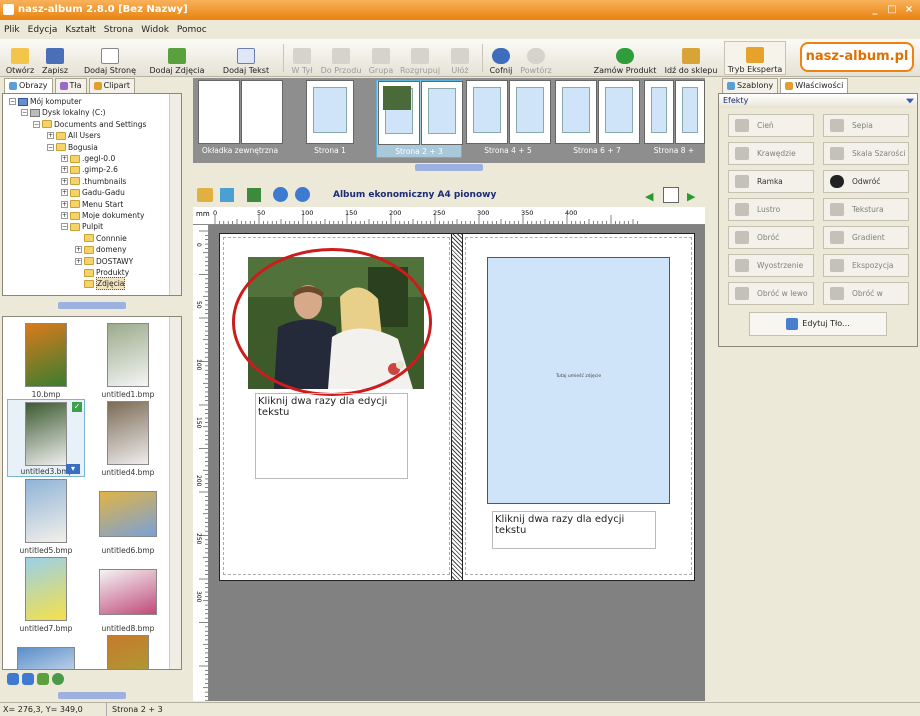  Describe the element at coordinates (177, 58) in the screenshot. I see `add-photos-button: Dodaj Zdjęcia` at that location.